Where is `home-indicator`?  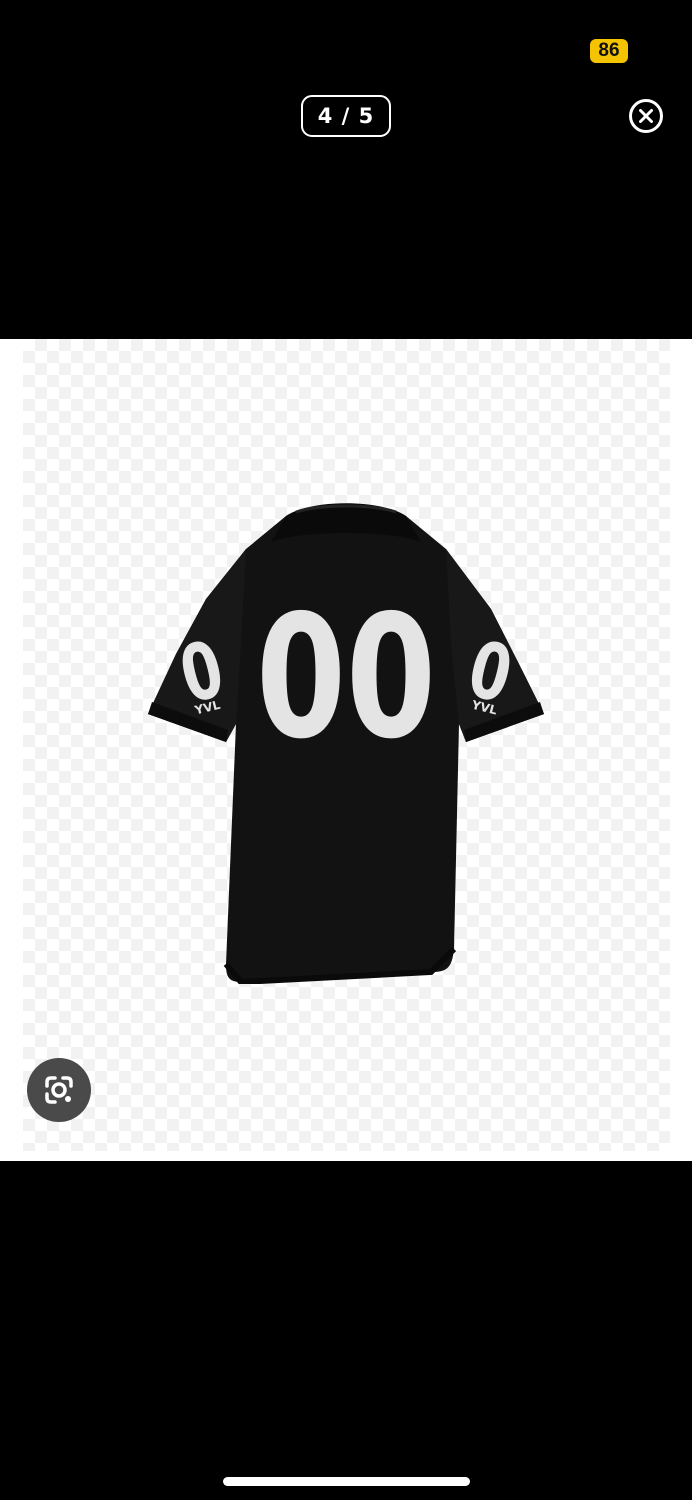 home-indicator is located at coordinates (346, 1481).